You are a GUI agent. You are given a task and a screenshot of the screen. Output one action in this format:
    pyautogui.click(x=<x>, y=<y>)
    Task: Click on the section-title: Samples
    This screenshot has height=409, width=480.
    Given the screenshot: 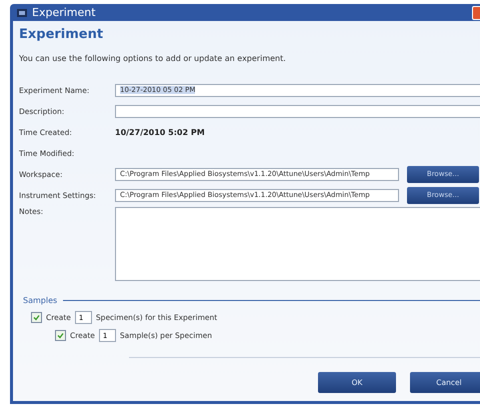 What is the action you would take?
    pyautogui.click(x=40, y=300)
    